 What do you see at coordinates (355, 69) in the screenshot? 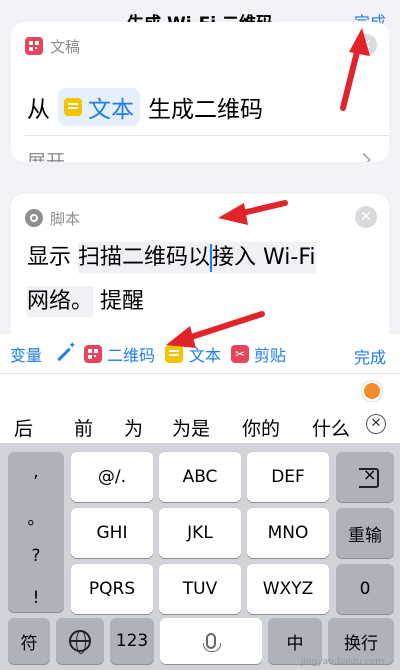
I see `arrow-to-done` at bounding box center [355, 69].